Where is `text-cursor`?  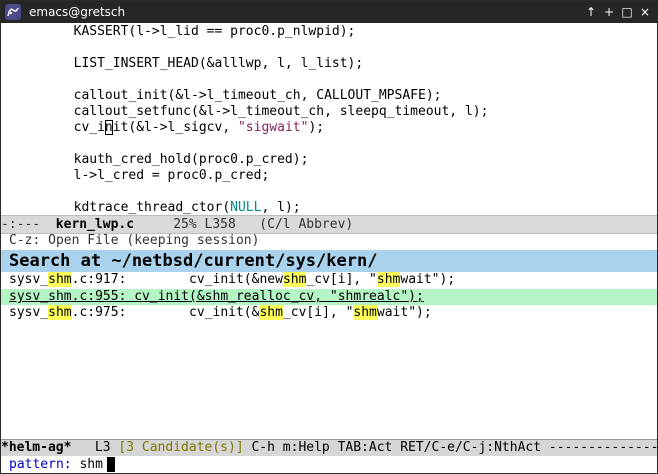
text-cursor is located at coordinates (111, 464).